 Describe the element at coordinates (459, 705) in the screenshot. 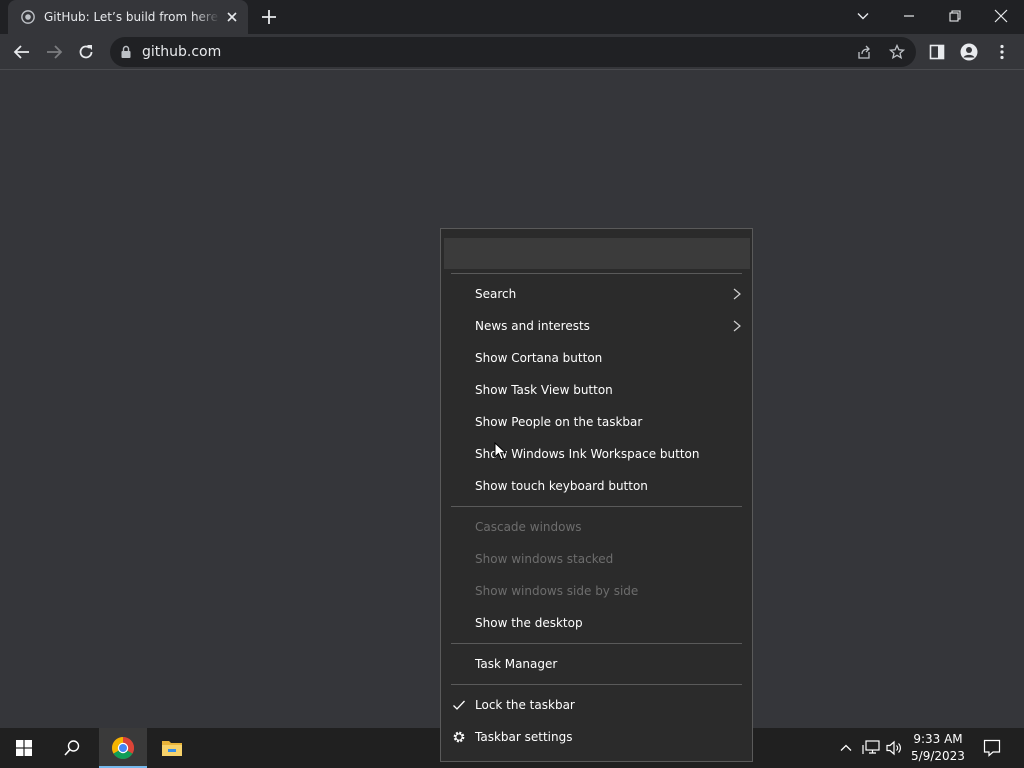

I see `checkmark-icon` at that location.